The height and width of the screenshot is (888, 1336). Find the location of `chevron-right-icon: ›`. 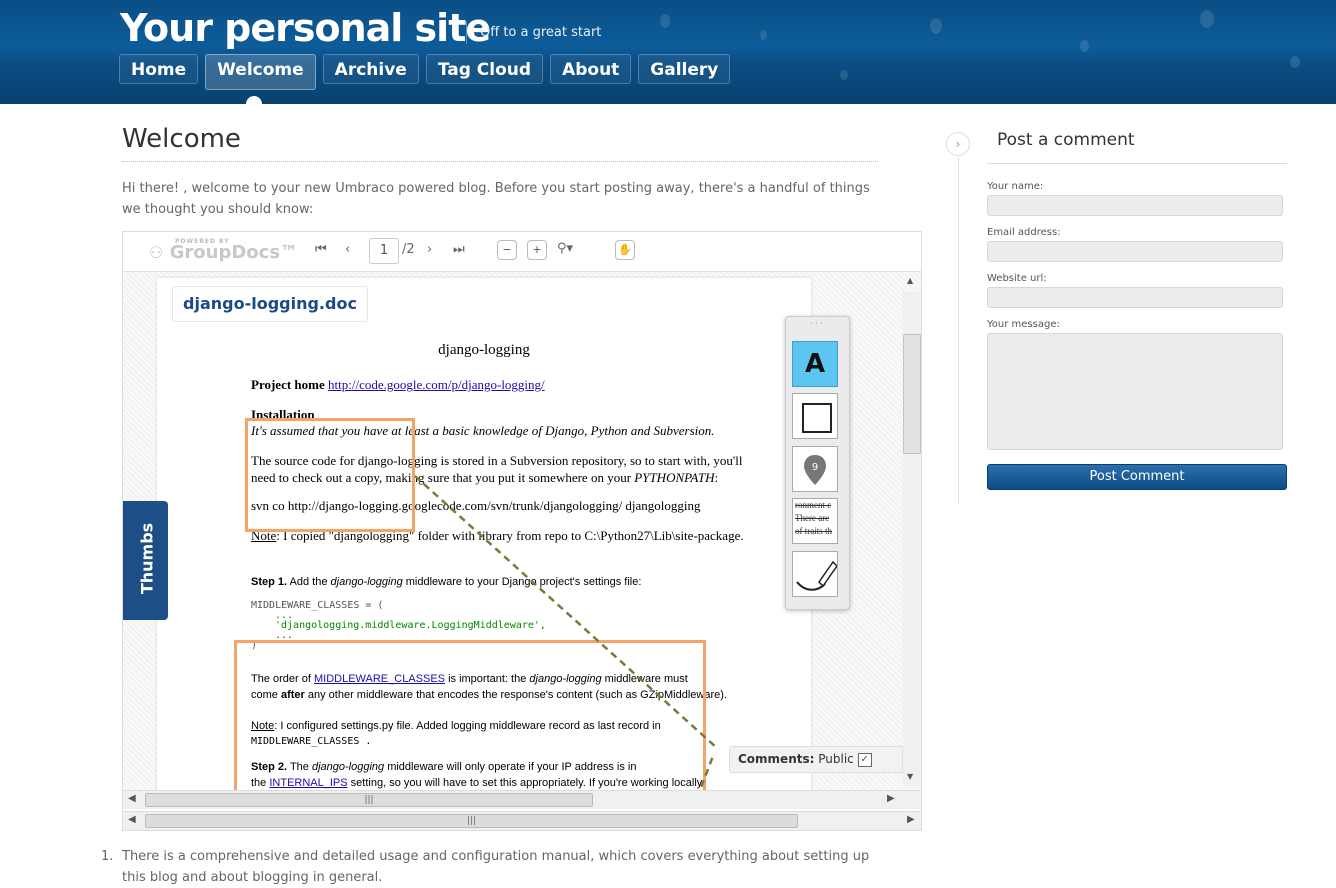

chevron-right-icon: › is located at coordinates (958, 144).